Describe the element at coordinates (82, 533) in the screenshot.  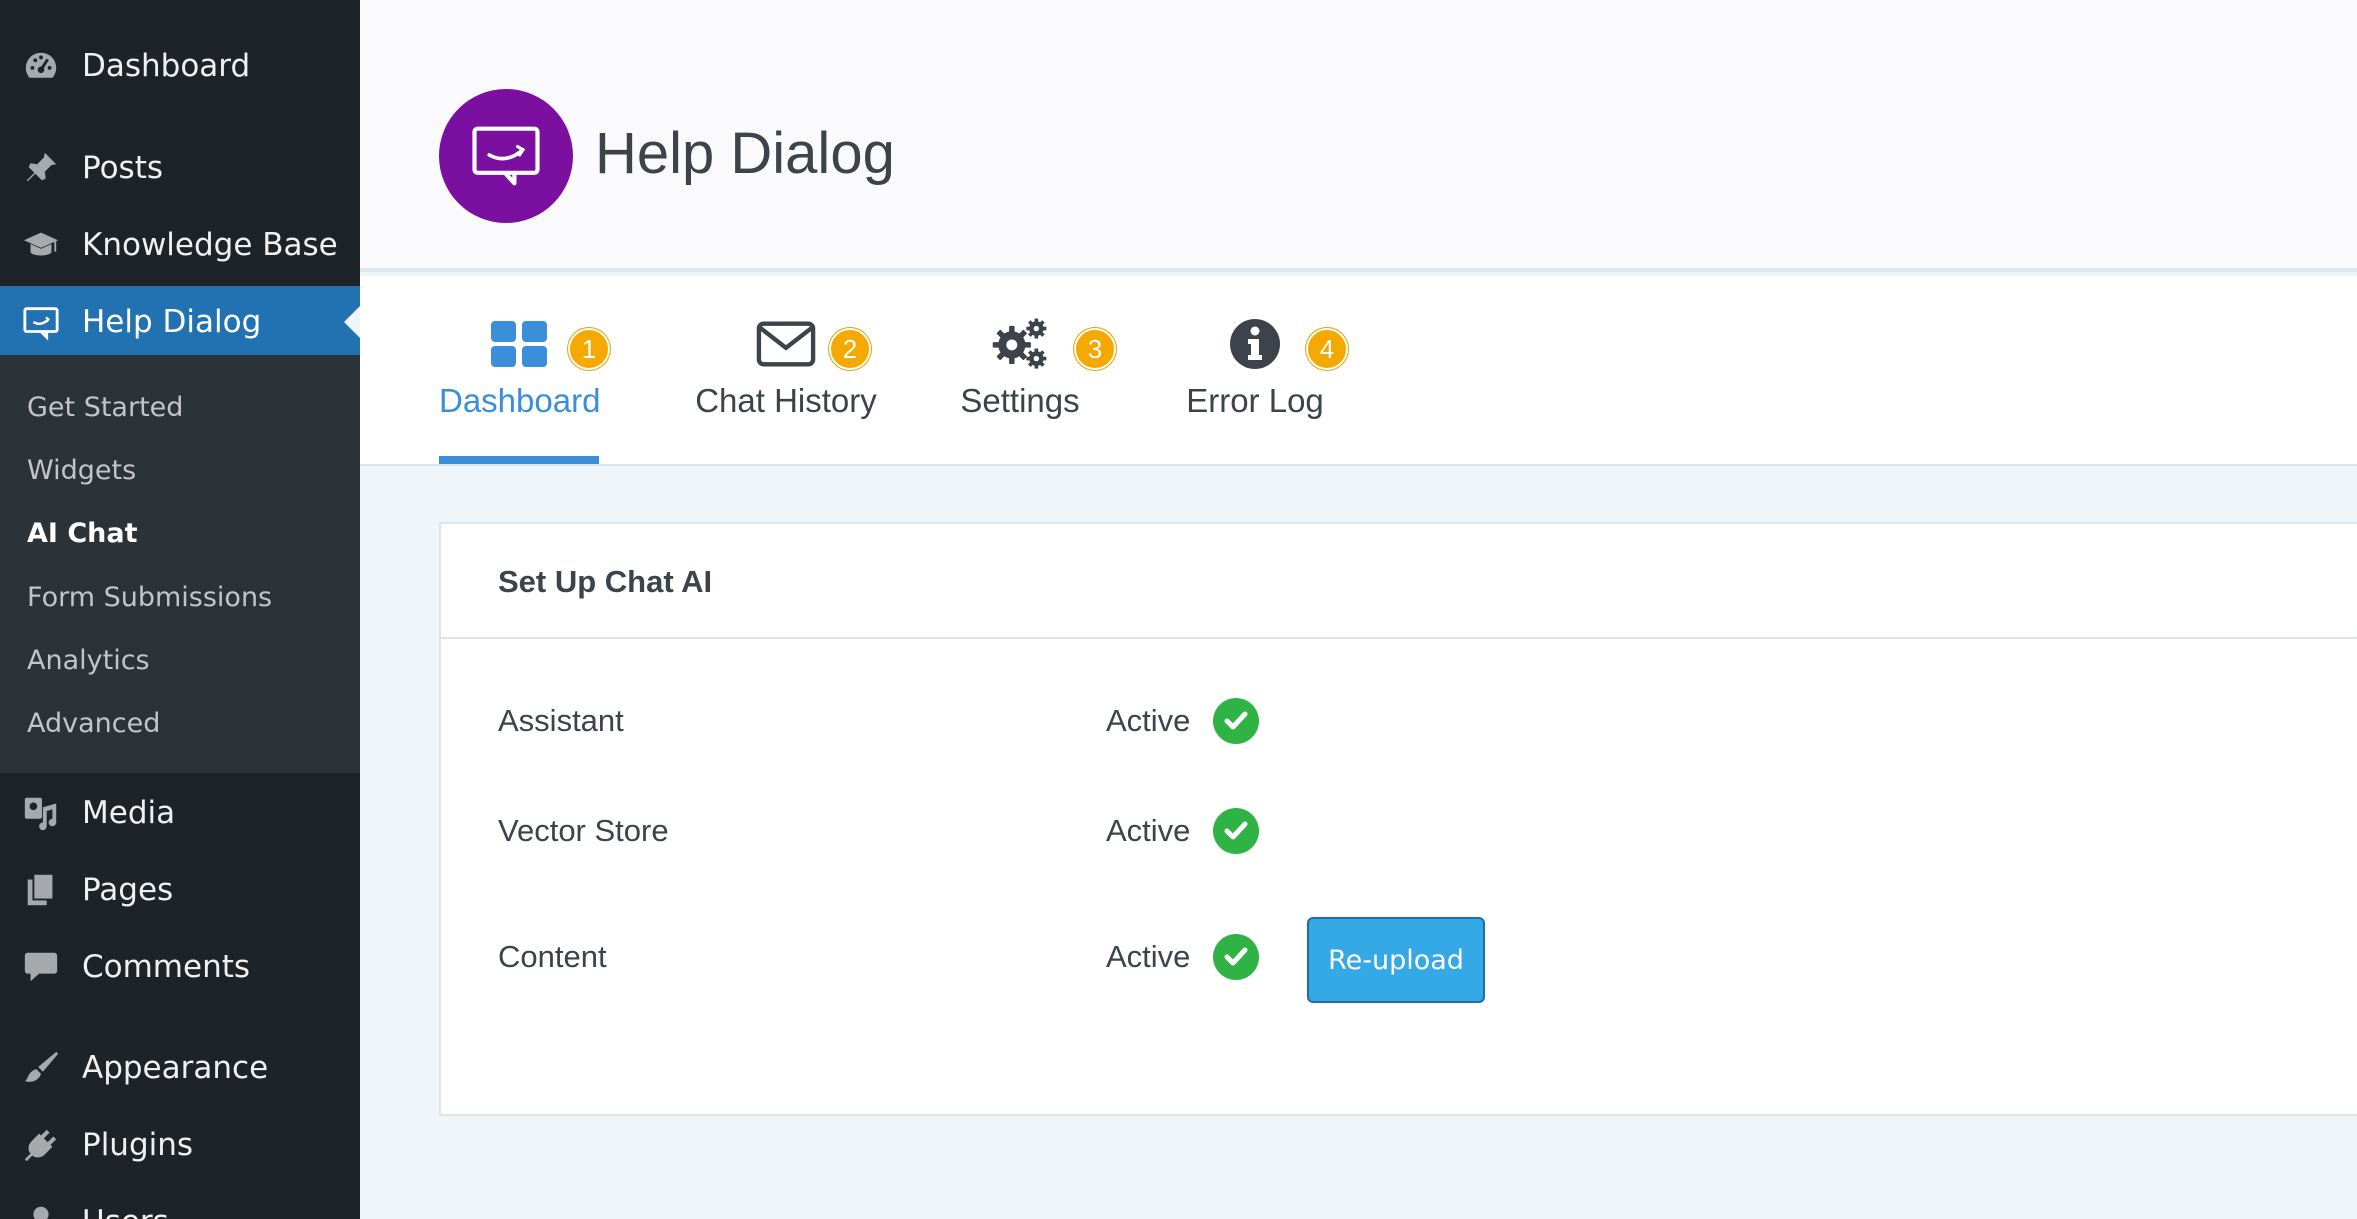
I see `submenu-item-ai-chat: AI Chat` at that location.